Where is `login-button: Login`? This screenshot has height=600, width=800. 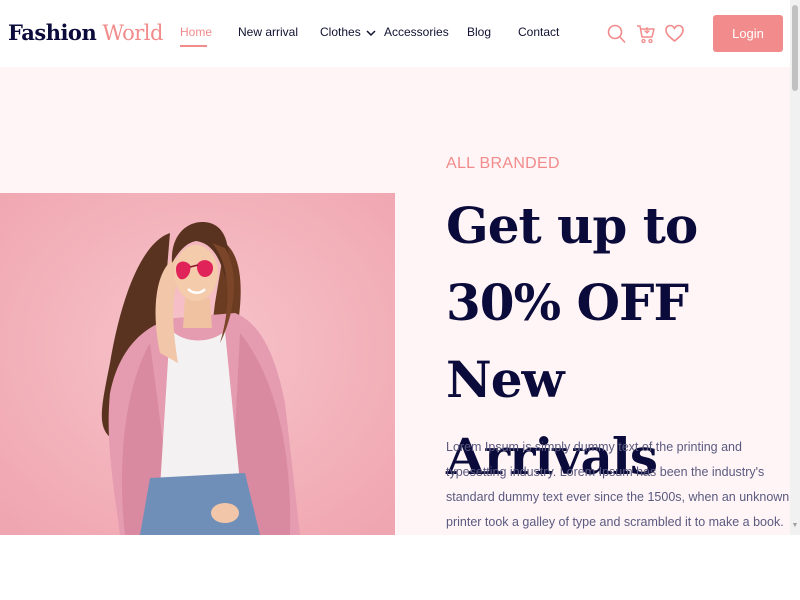 login-button: Login is located at coordinates (748, 33).